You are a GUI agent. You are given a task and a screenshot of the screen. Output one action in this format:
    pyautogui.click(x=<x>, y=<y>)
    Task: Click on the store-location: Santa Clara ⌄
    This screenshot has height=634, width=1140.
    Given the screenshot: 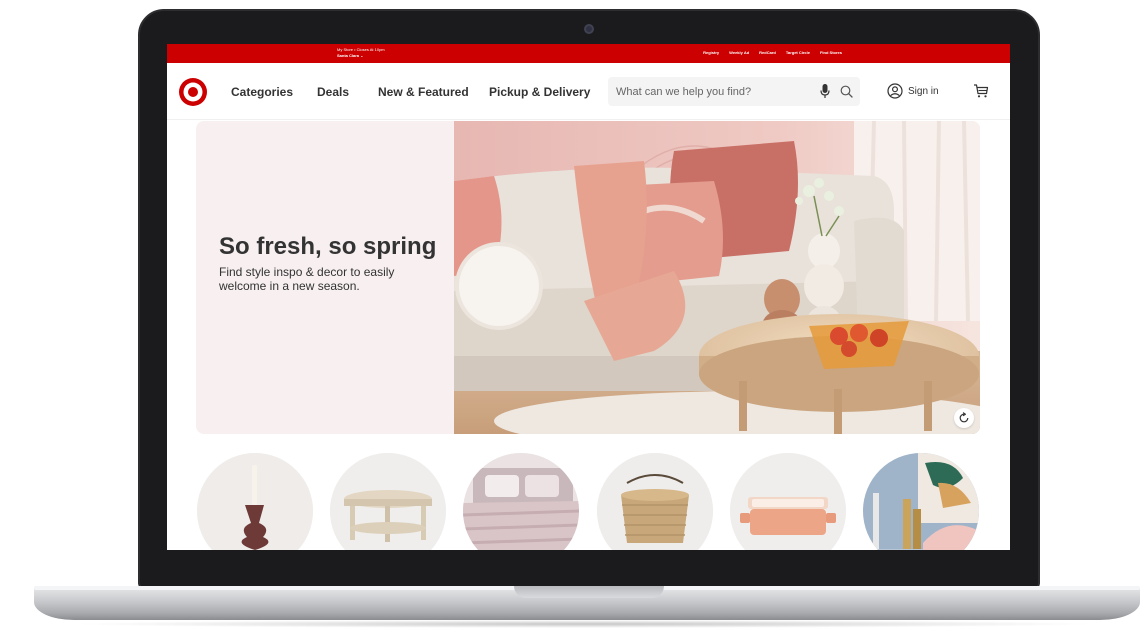 What is the action you would take?
    pyautogui.click(x=350, y=55)
    